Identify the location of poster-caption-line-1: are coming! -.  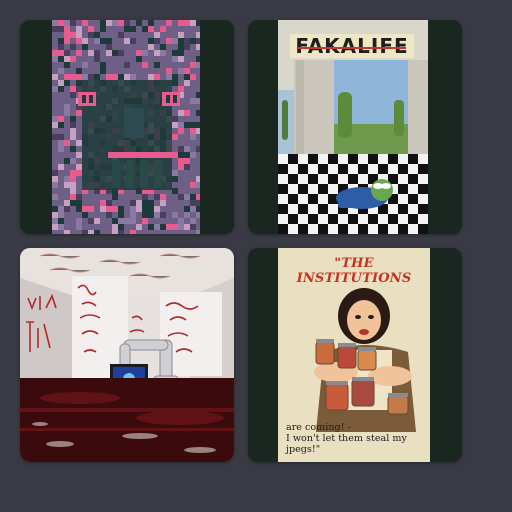
(318, 427).